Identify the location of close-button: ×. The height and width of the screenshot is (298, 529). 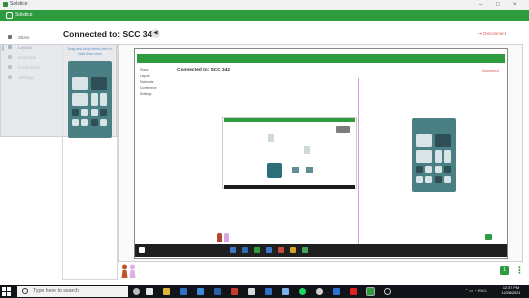
(515, 5).